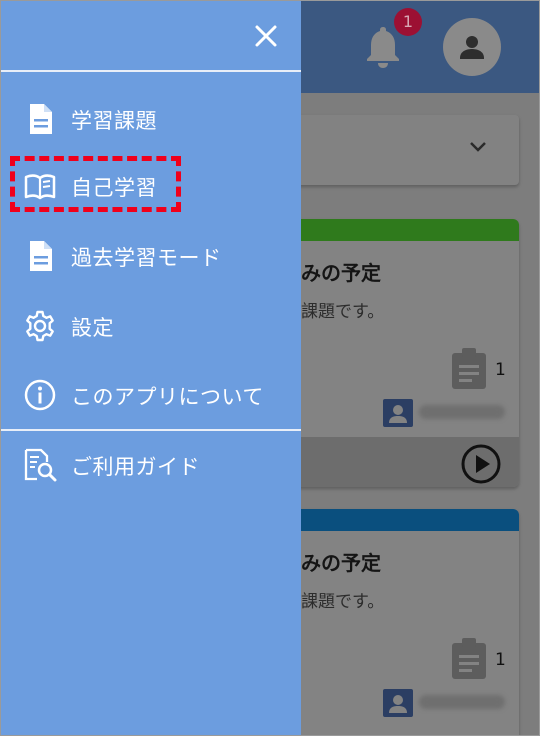 The image size is (540, 736). I want to click on gear-icon, so click(40, 326).